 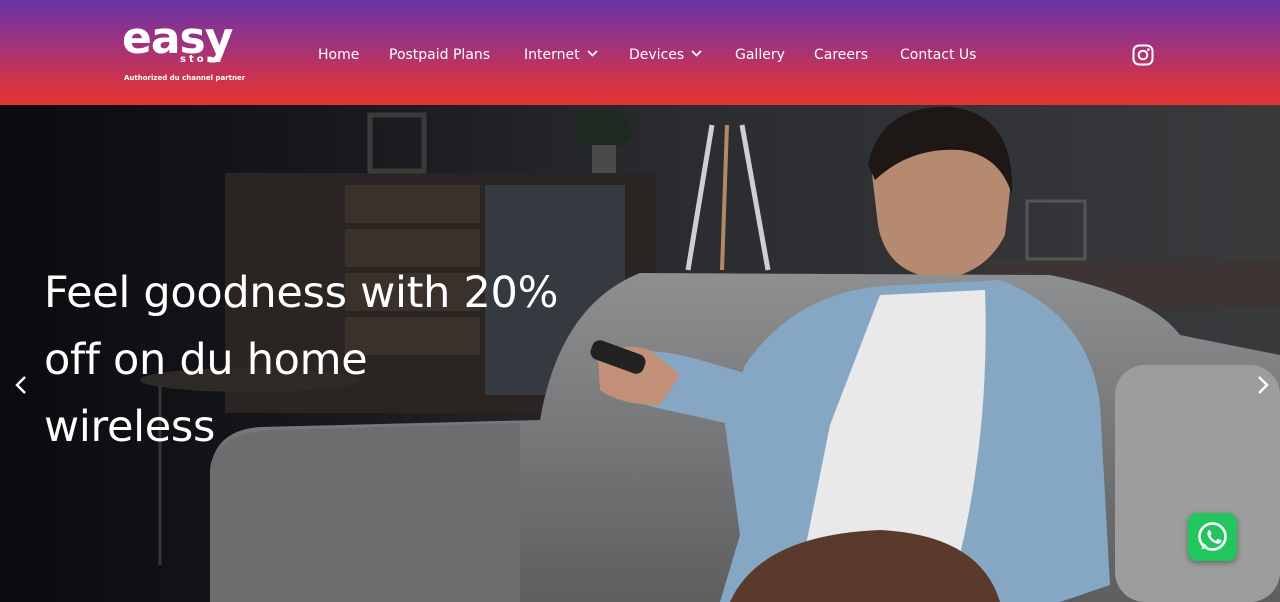 What do you see at coordinates (130, 427) in the screenshot?
I see `hero-headline-line: wireless` at bounding box center [130, 427].